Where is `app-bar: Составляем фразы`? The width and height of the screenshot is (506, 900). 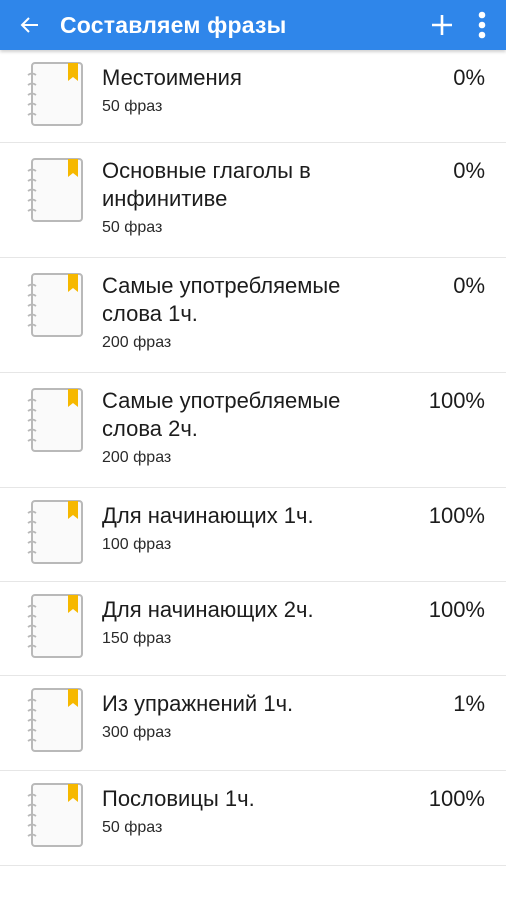
app-bar: Составляем фразы is located at coordinates (253, 25).